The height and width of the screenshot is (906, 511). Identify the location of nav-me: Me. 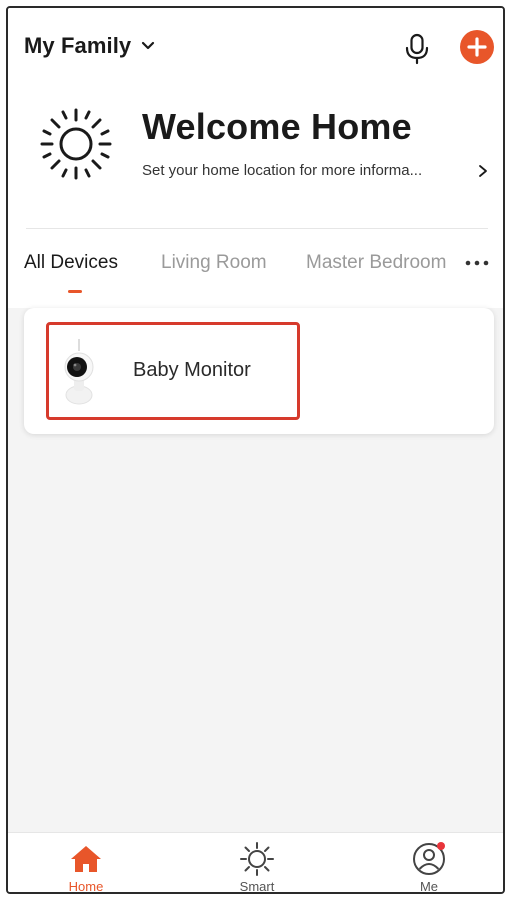
(429, 866).